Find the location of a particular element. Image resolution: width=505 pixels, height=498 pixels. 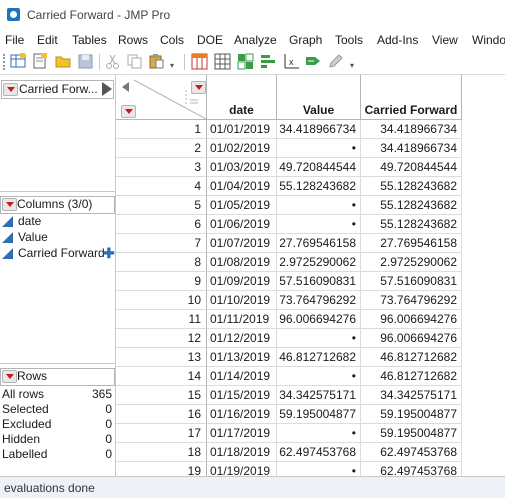

rows-selected: Selected 0 is located at coordinates (57, 409).